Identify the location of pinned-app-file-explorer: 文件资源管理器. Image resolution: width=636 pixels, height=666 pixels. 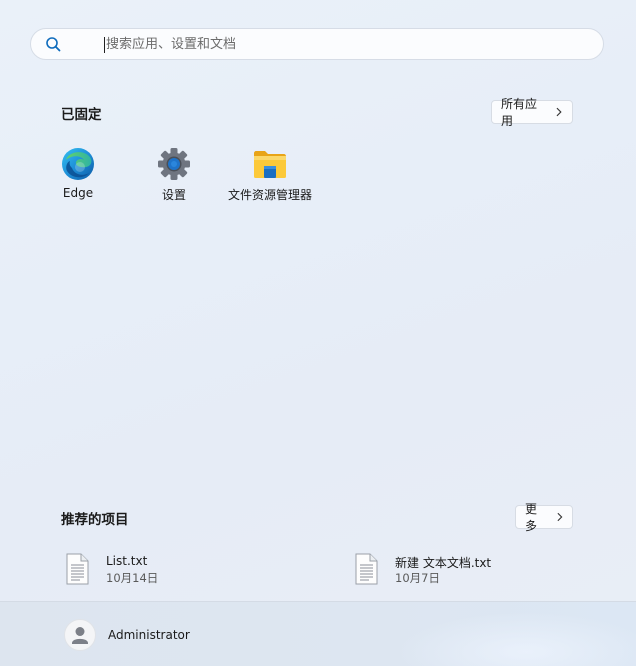
(270, 178).